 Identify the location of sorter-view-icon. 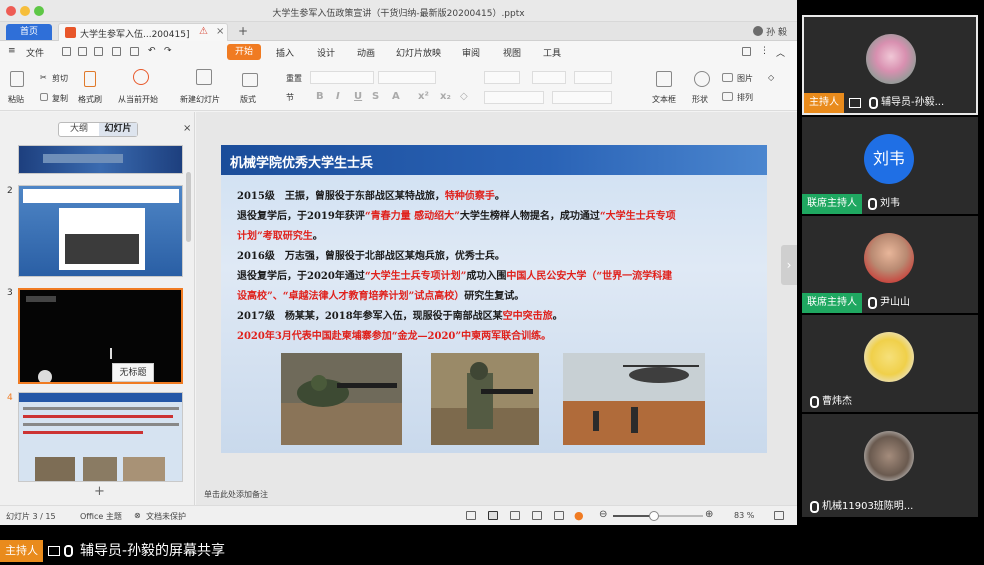
(515, 515).